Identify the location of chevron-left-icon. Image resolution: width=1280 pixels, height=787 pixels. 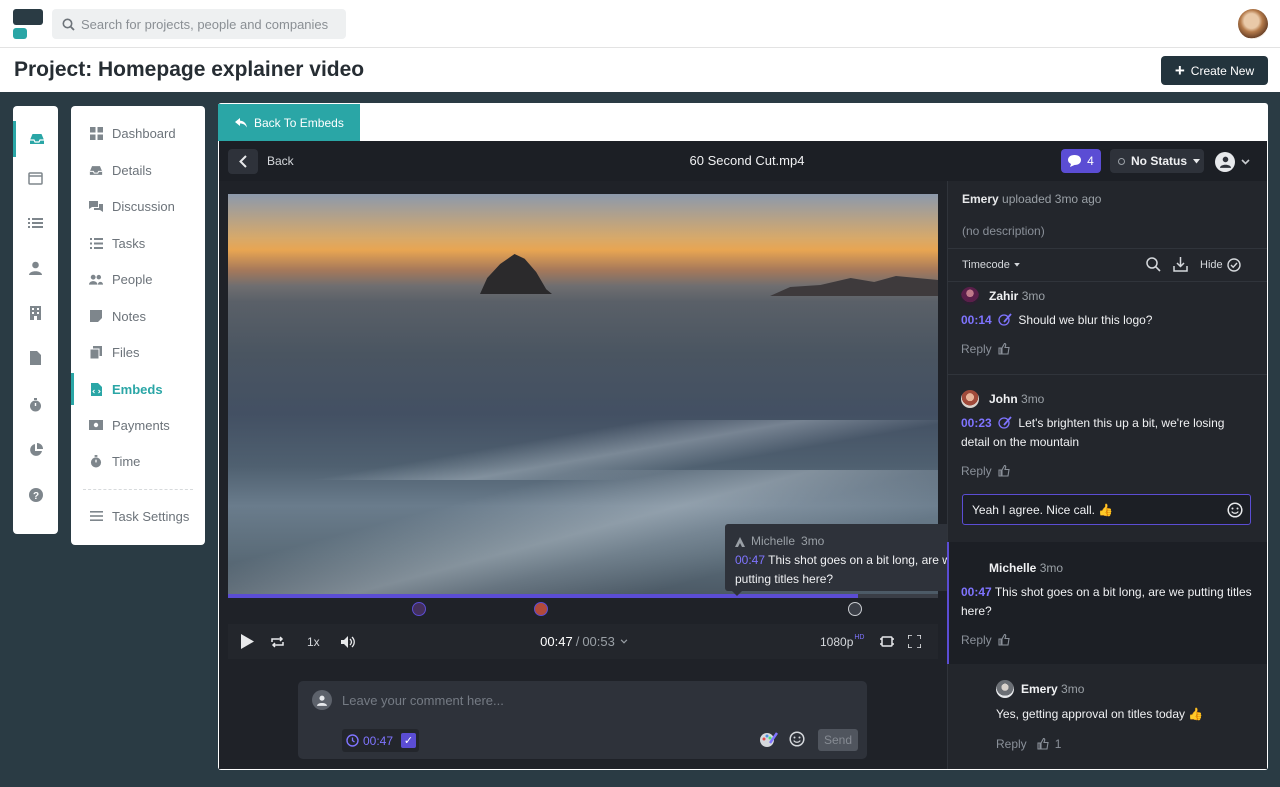
(243, 161).